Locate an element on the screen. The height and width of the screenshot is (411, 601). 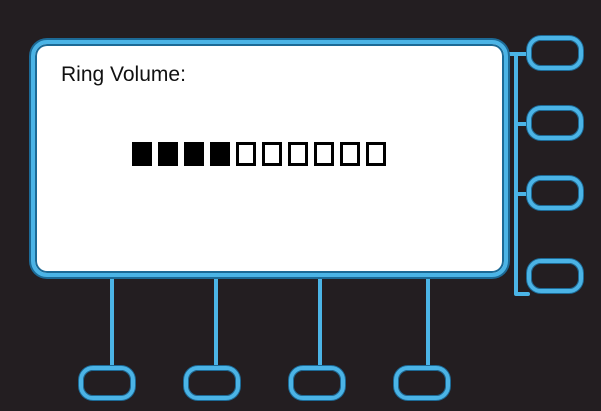
screen-title: Ring Volume: is located at coordinates (123, 74).